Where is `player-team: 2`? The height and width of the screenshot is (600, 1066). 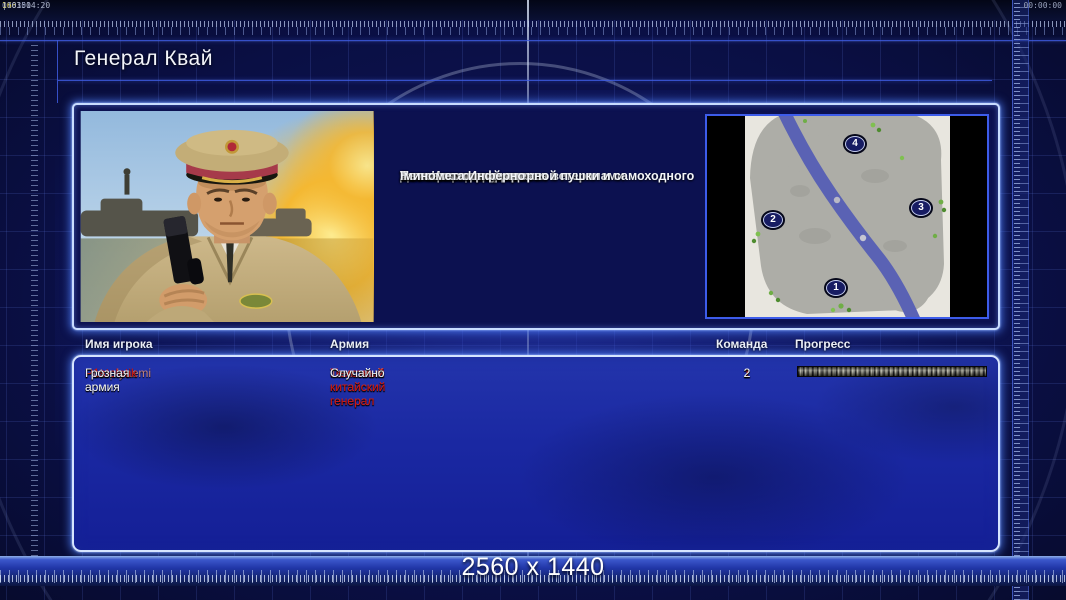 player-team: 2 is located at coordinates (747, 373).